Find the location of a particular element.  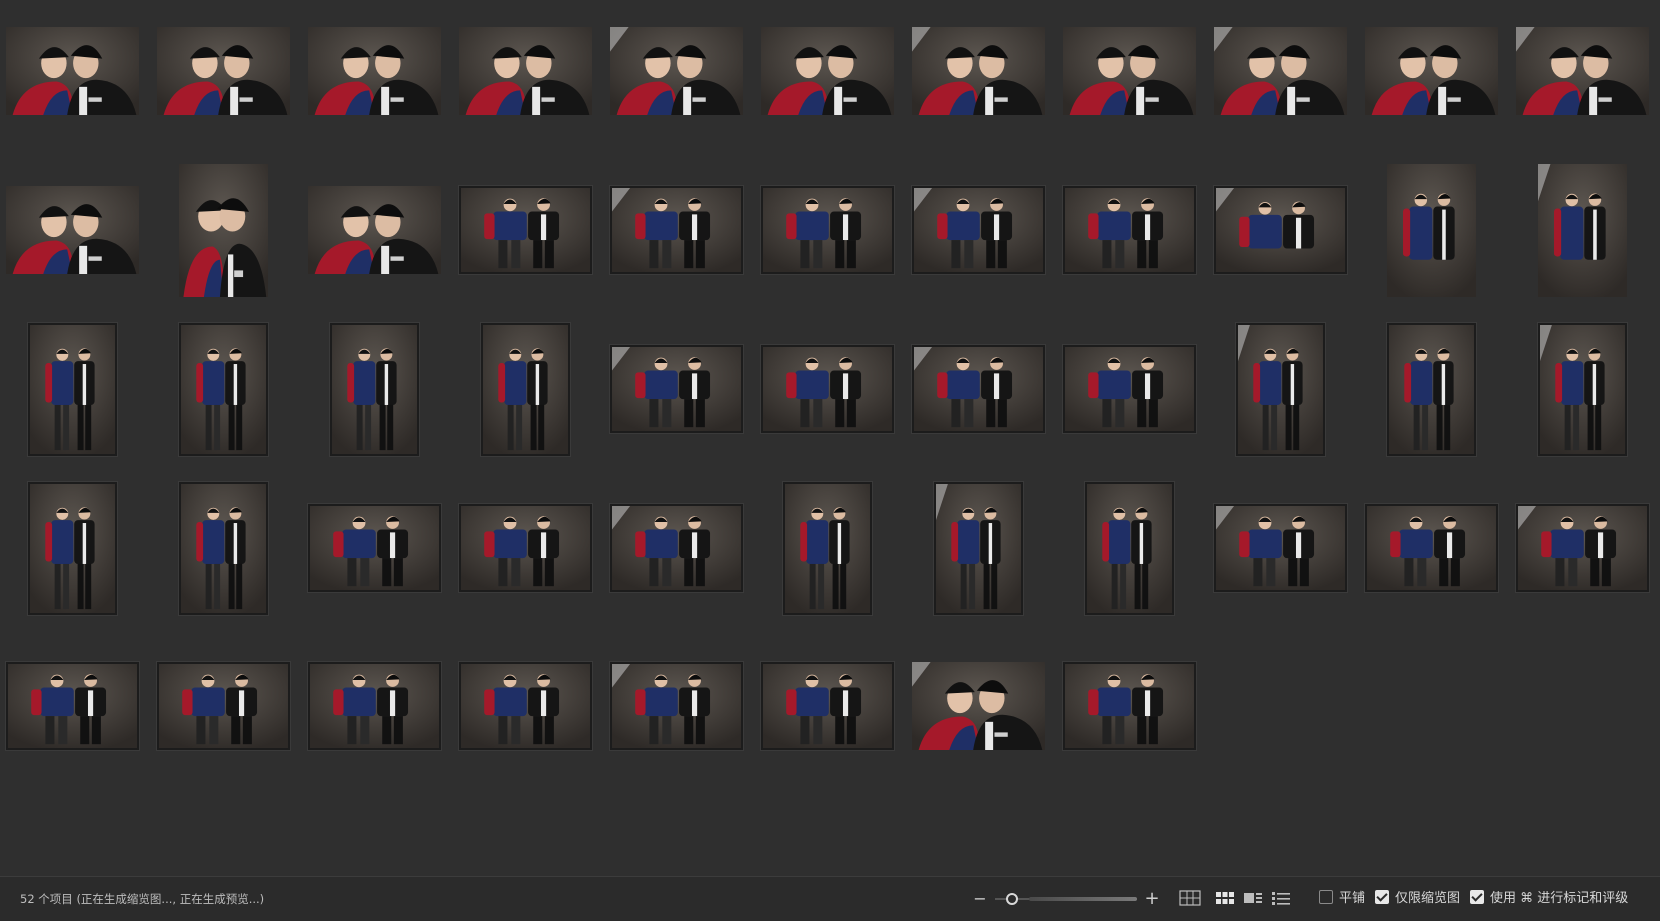

use-marks-checkbox: 使用 ⌘ 进行标记和评级 is located at coordinates (1549, 899).